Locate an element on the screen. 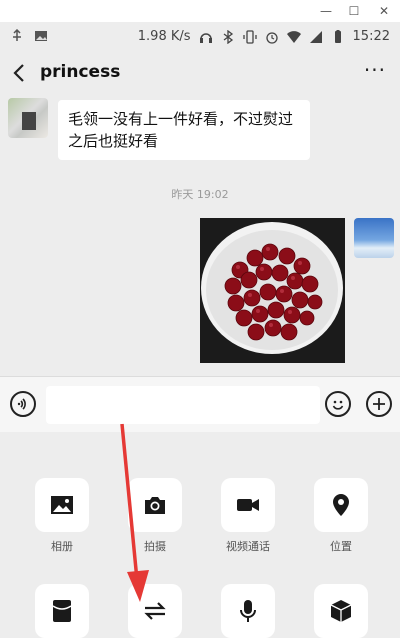 This screenshot has height=638, width=400. contact-avatar is located at coordinates (28, 118).